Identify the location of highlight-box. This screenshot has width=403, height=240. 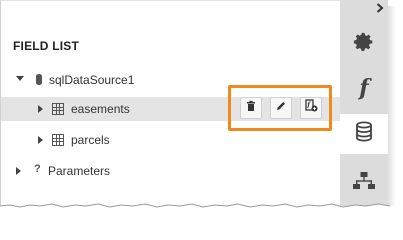
(280, 108).